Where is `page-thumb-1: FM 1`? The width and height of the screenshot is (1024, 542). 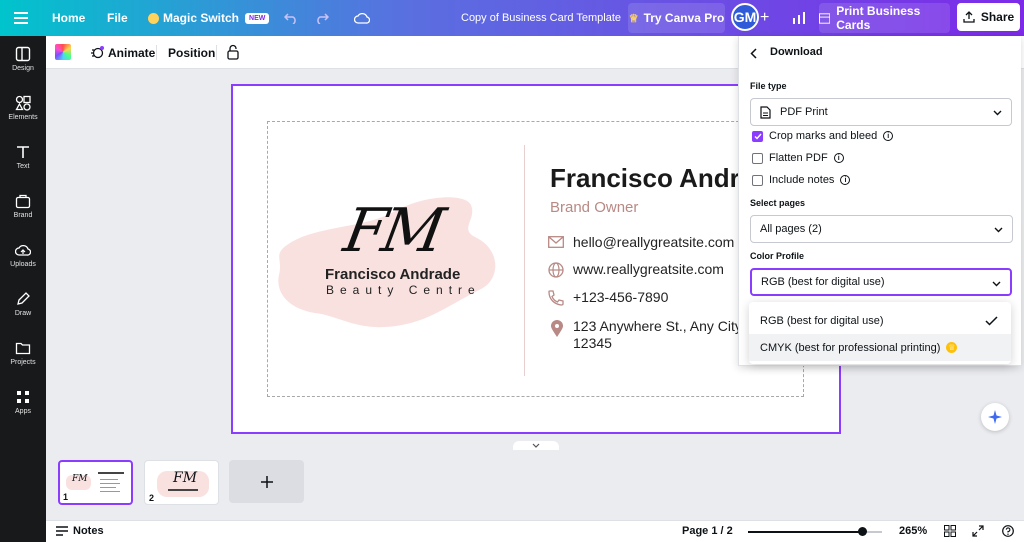
page-thumb-1: FM 1 is located at coordinates (95, 482).